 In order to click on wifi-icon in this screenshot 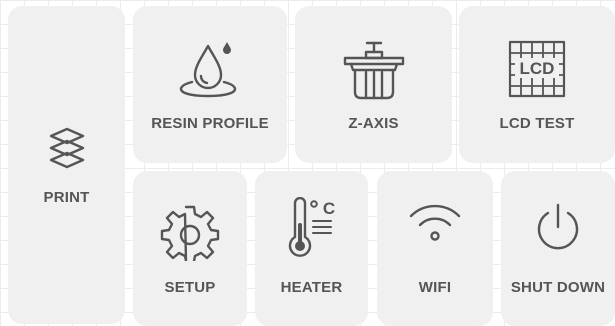, I will do `click(435, 222)`.